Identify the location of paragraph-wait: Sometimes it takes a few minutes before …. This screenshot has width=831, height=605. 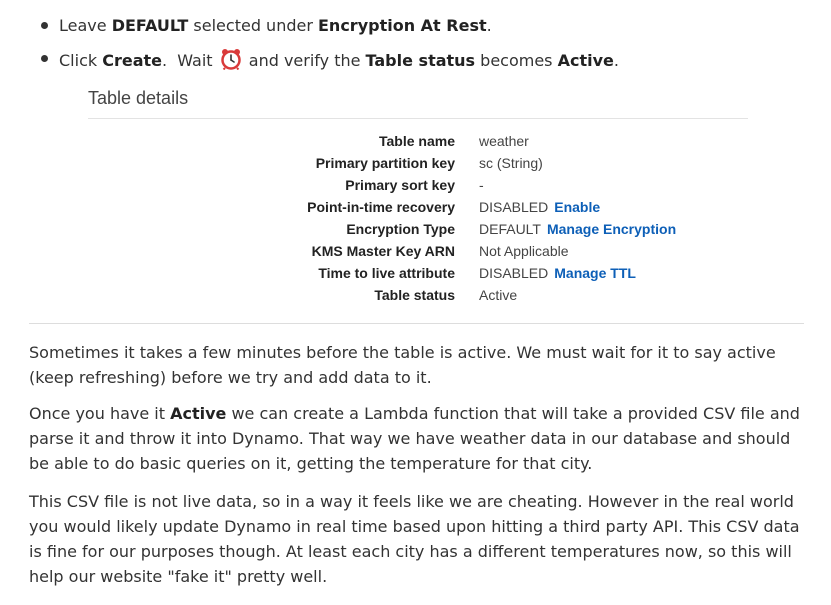
(402, 365).